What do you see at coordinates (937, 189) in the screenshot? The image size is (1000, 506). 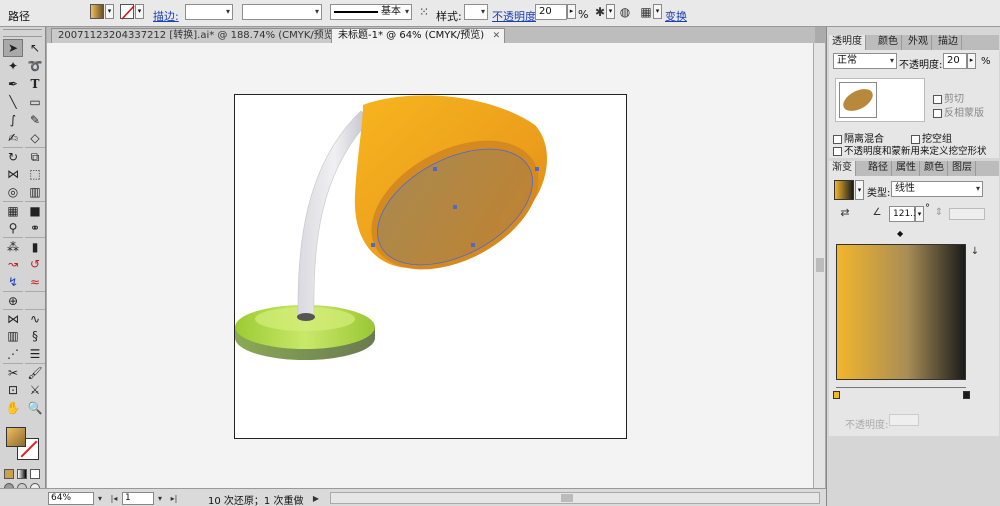 I see `gradient-type-select: 线性 ▾` at bounding box center [937, 189].